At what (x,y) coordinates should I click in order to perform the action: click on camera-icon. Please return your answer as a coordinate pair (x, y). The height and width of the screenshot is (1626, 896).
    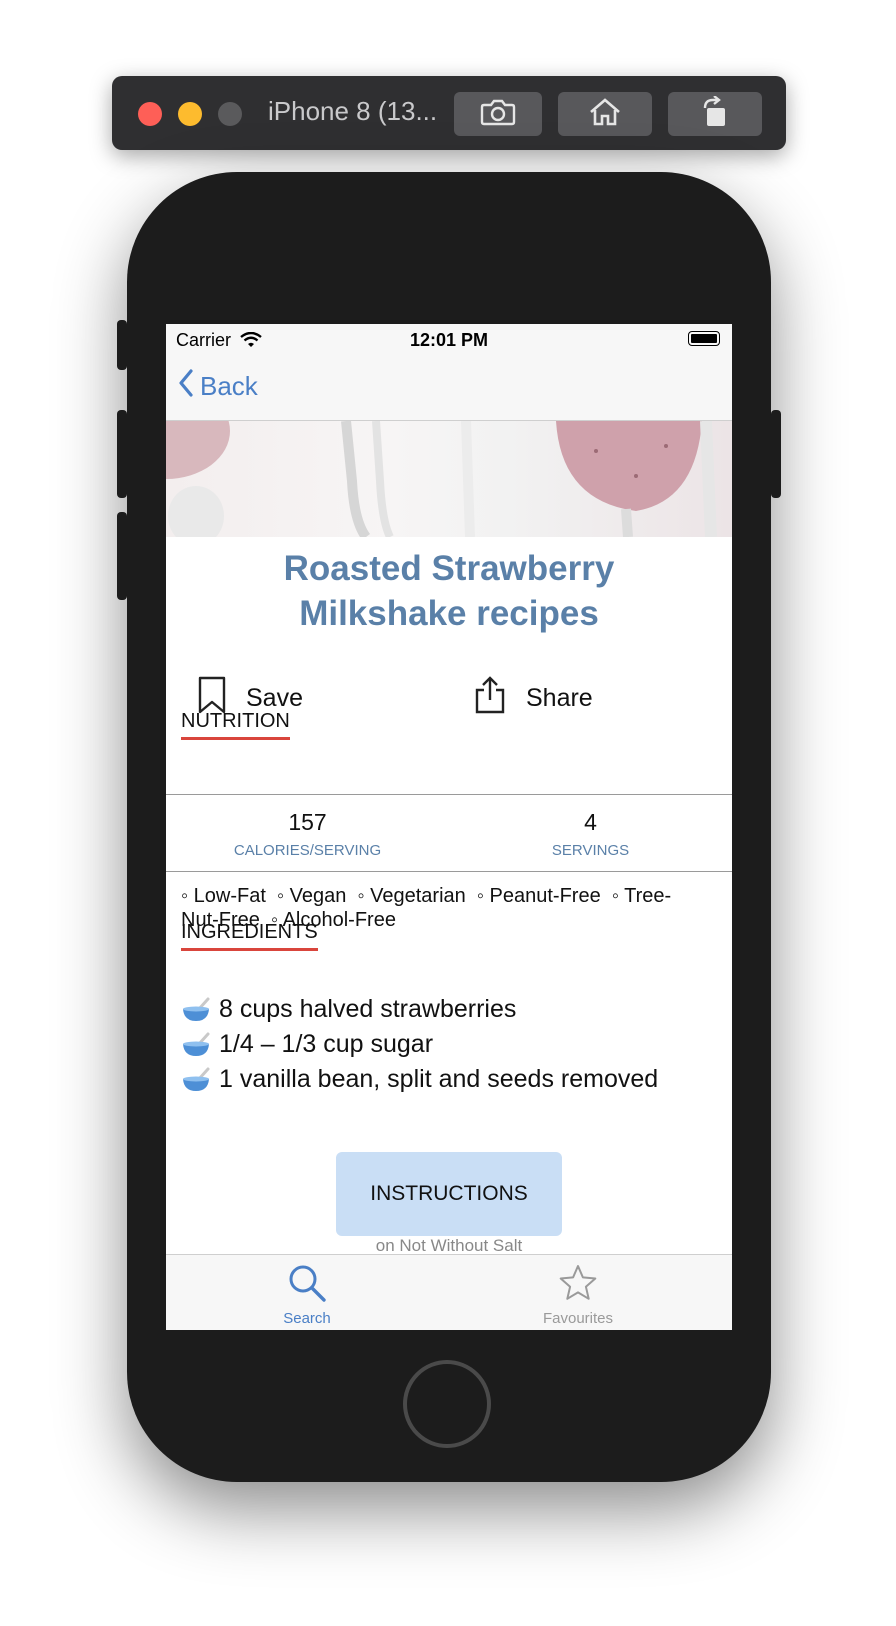
    Looking at the image, I should click on (498, 114).